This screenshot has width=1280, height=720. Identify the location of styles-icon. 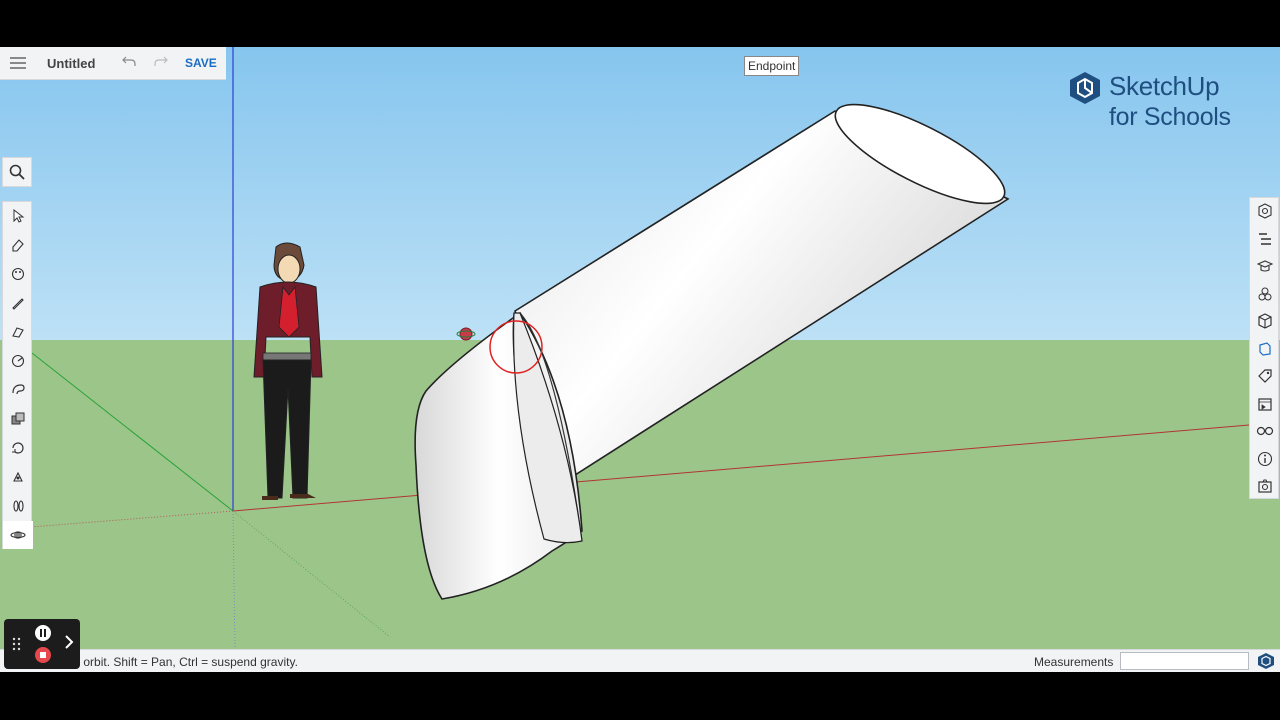
(1265, 349).